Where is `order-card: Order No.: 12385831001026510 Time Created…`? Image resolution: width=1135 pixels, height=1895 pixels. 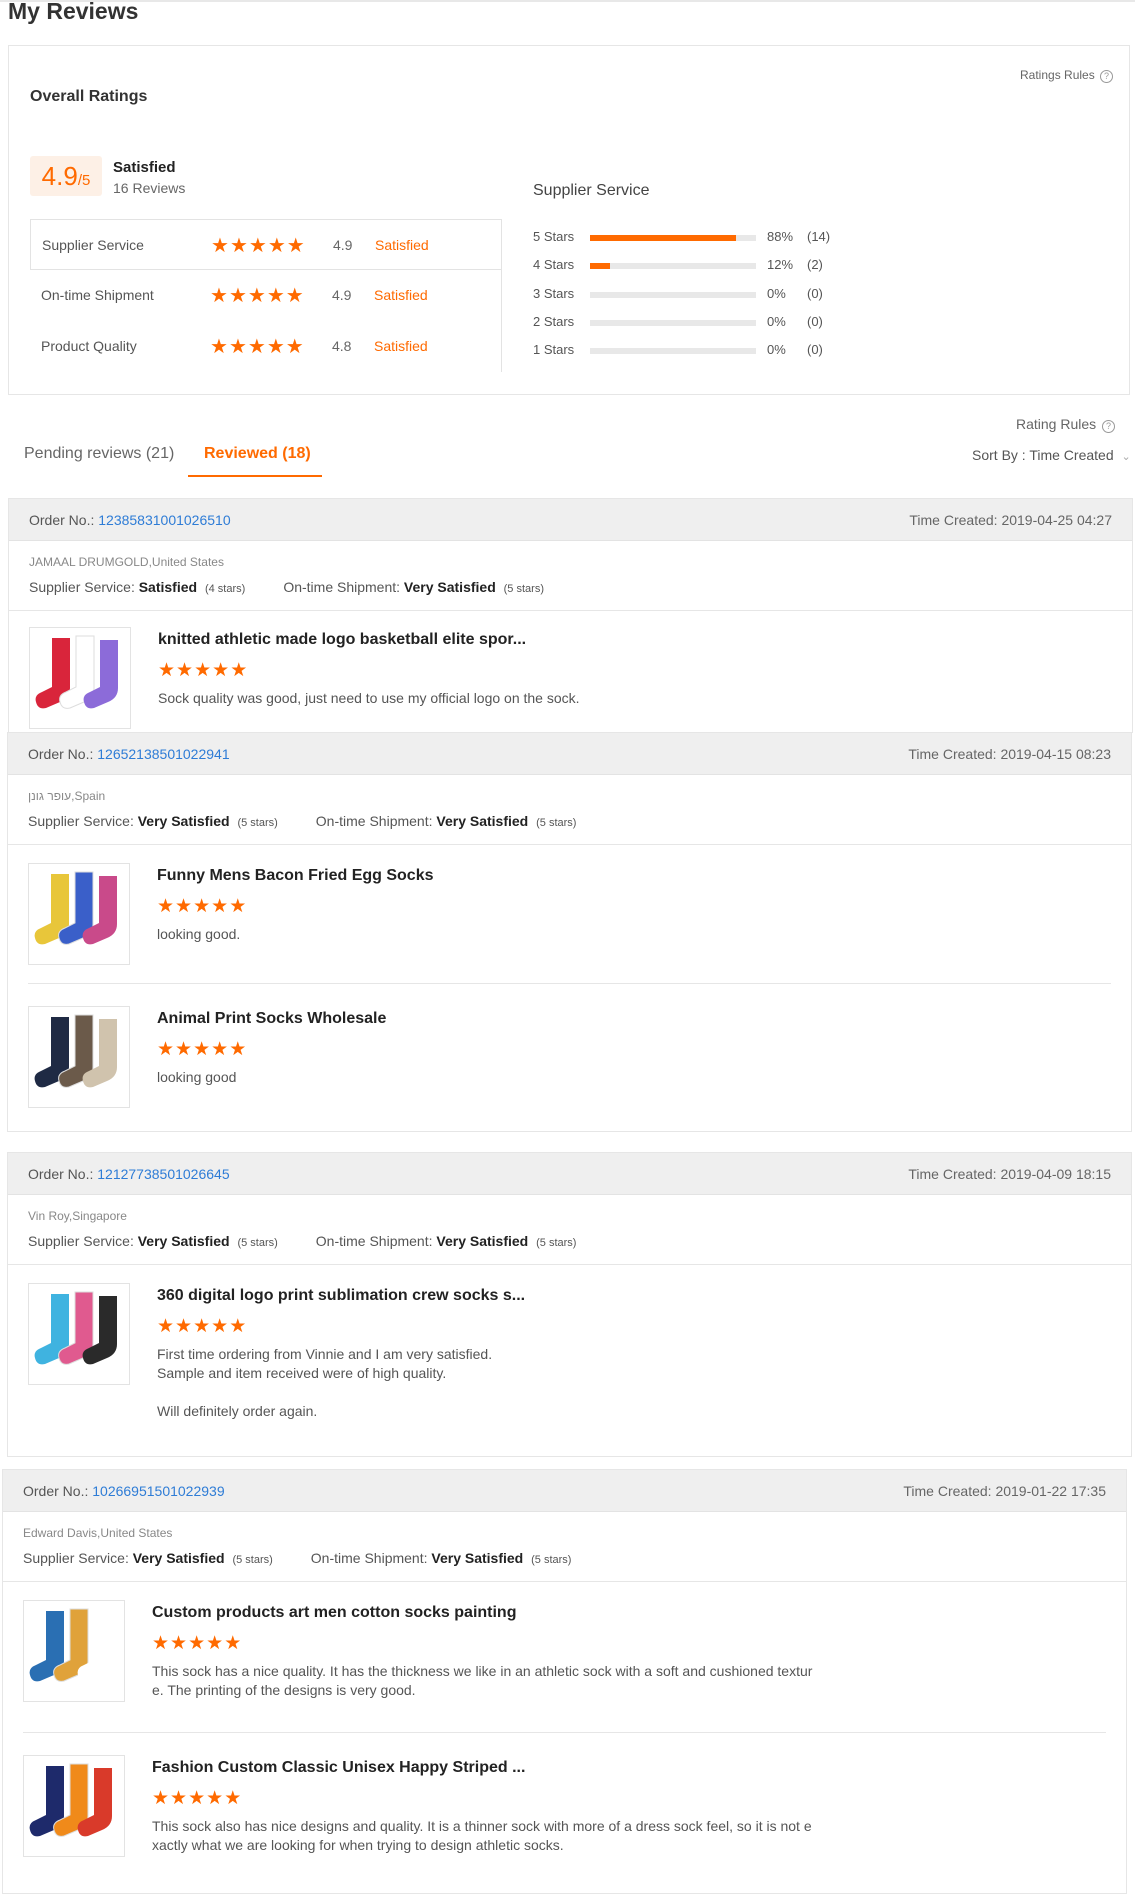
order-card: Order No.: 12385831001026510 Time Created… is located at coordinates (570, 615).